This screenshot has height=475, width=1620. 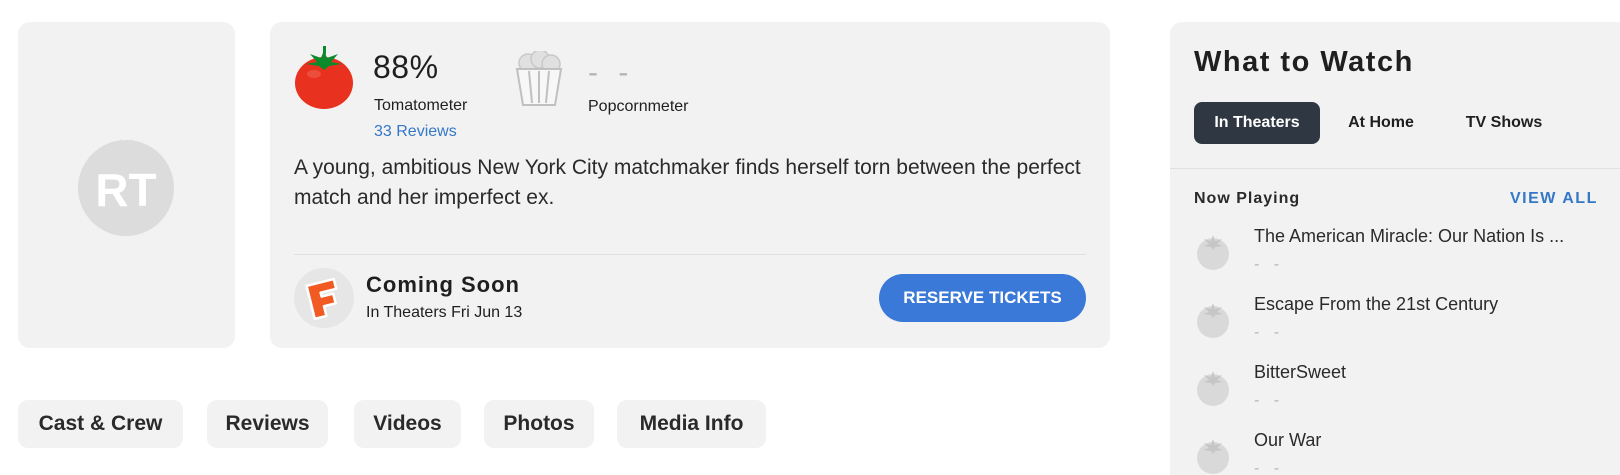 I want to click on tab-media-info: Media Info, so click(x=691, y=424).